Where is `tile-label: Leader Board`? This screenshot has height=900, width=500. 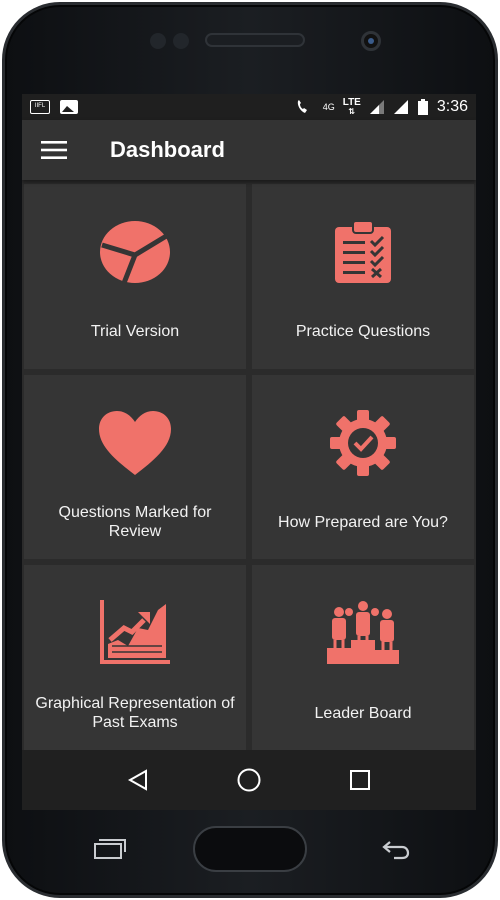
tile-label: Leader Board is located at coordinates (363, 713).